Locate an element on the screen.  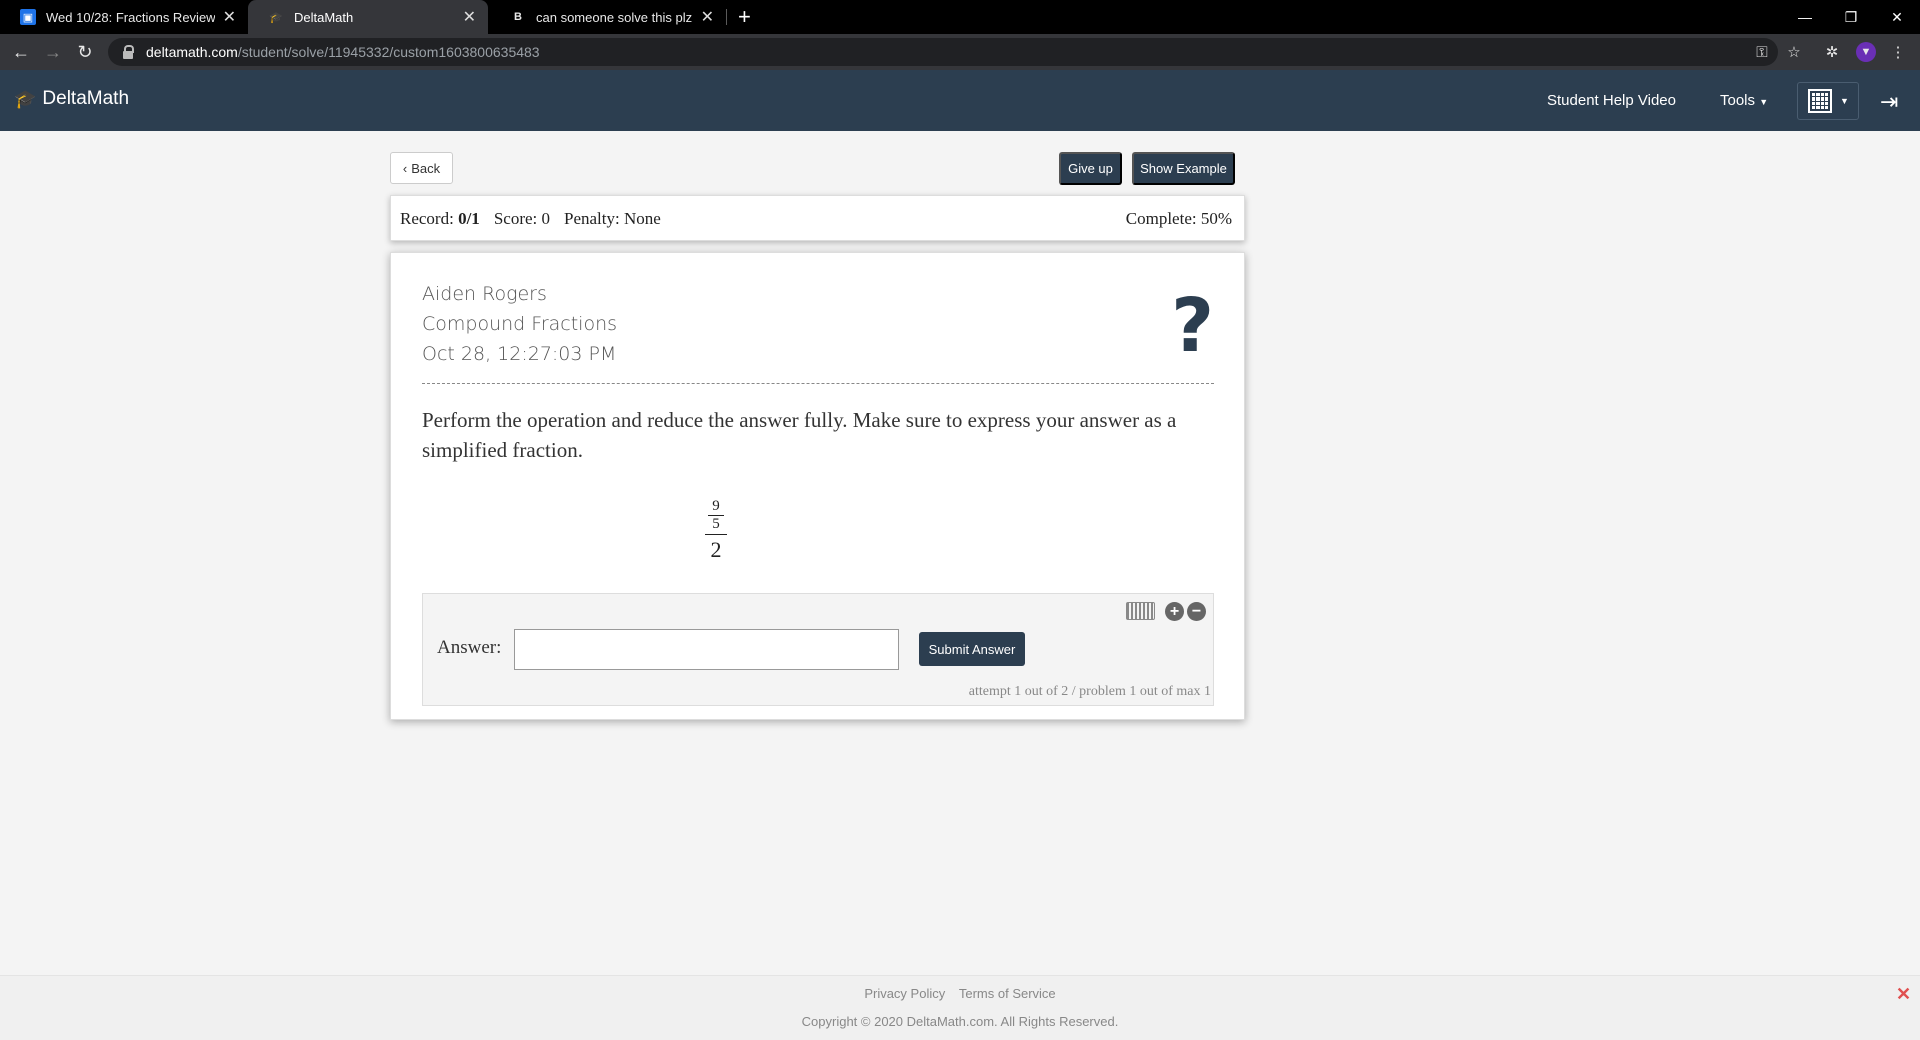
back-label: Back is located at coordinates (426, 168).